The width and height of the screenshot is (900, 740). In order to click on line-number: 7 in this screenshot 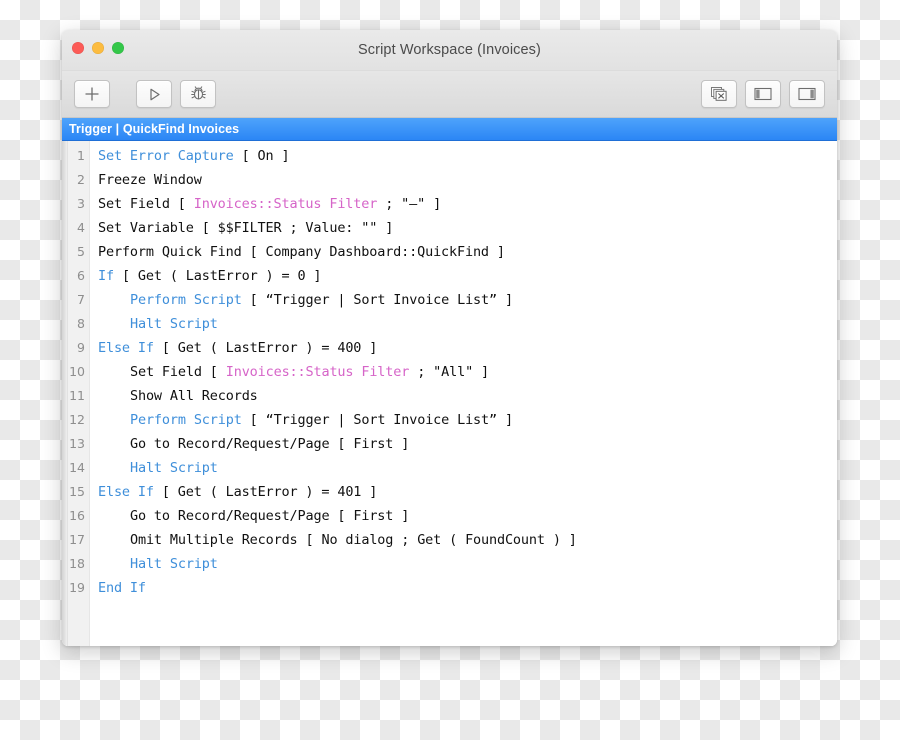, I will do `click(81, 299)`.